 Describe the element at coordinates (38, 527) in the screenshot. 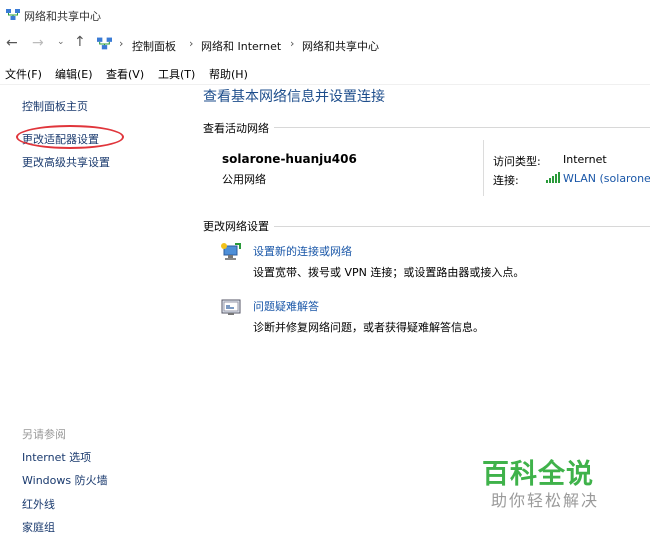

I see `homegroup-link: 家庭组` at that location.